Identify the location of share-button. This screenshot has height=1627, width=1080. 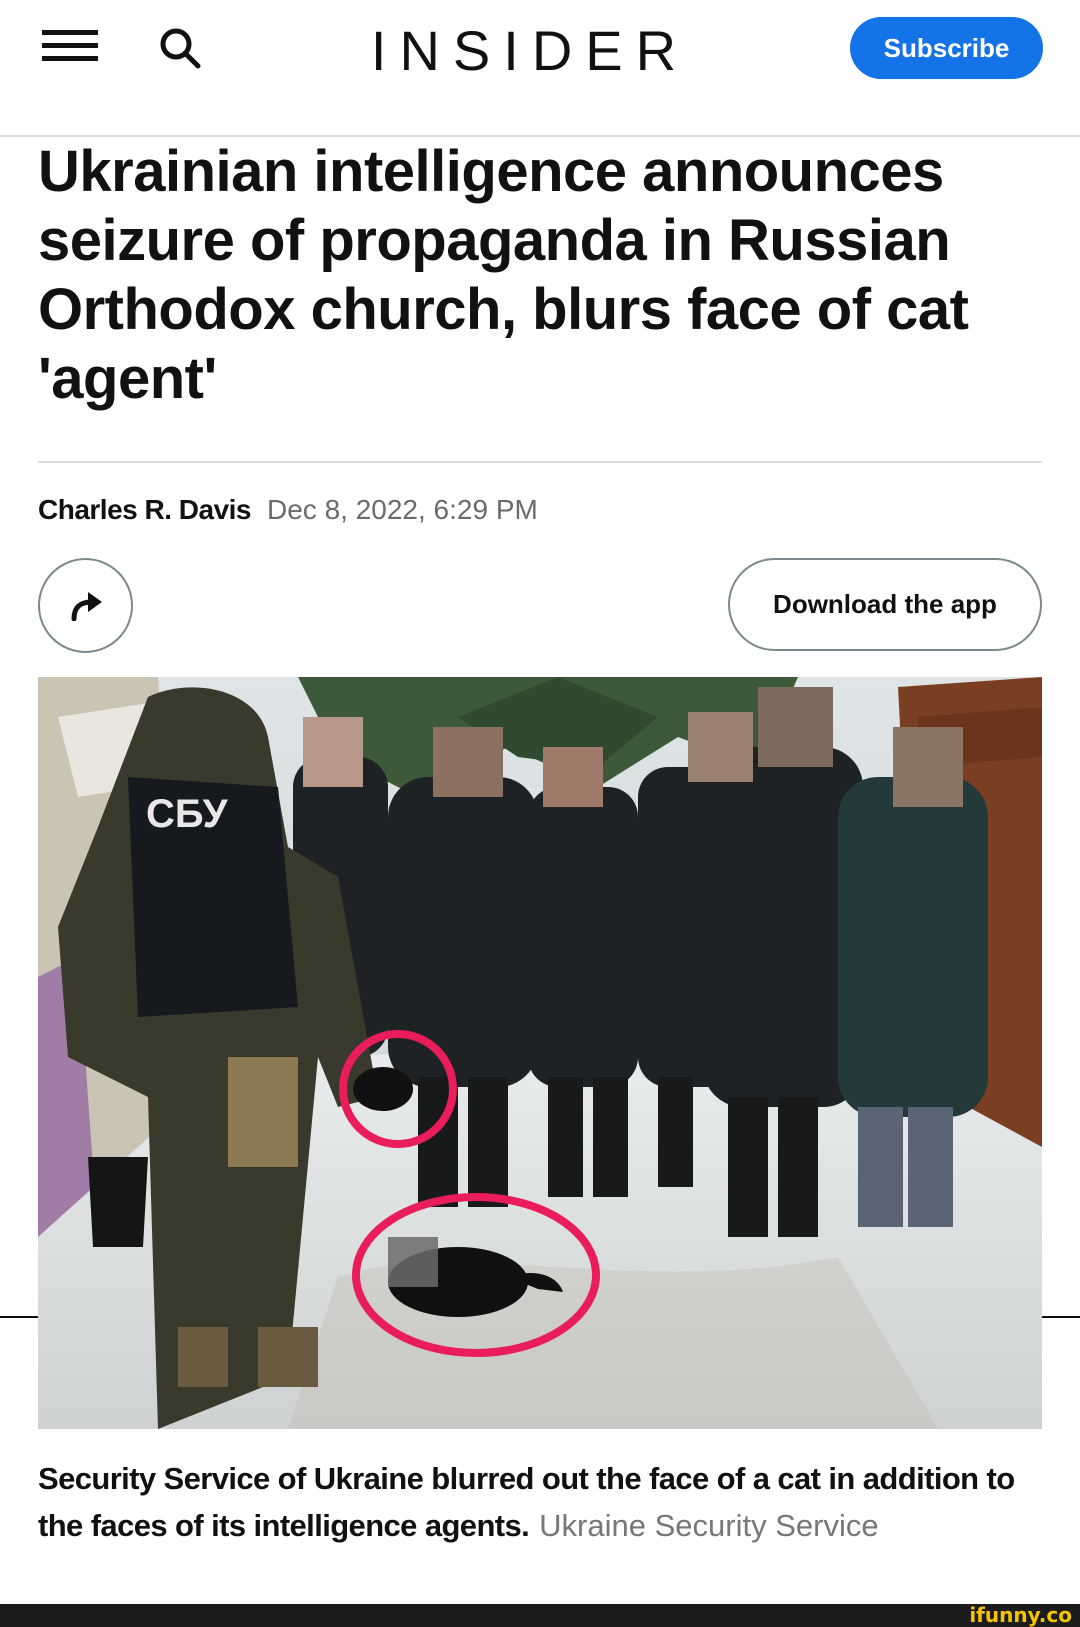
(85, 605).